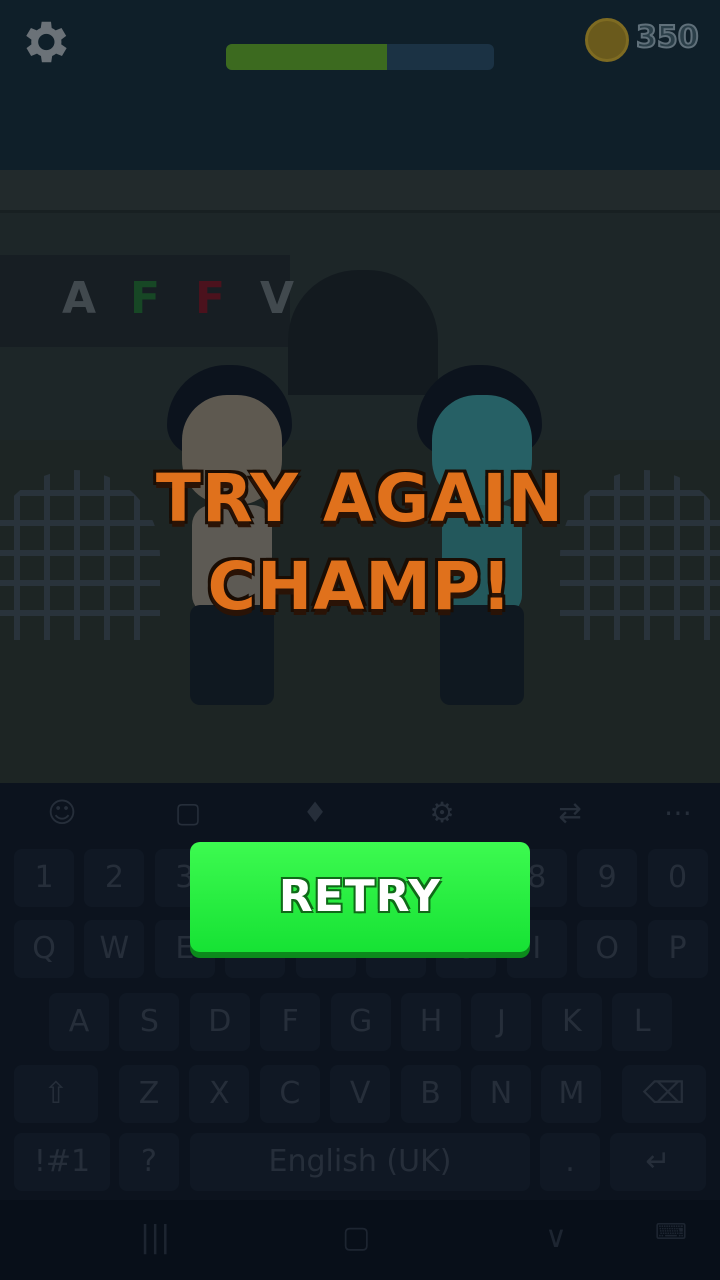 The height and width of the screenshot is (1280, 720). What do you see at coordinates (44, 42) in the screenshot?
I see `settings-gear-icon` at bounding box center [44, 42].